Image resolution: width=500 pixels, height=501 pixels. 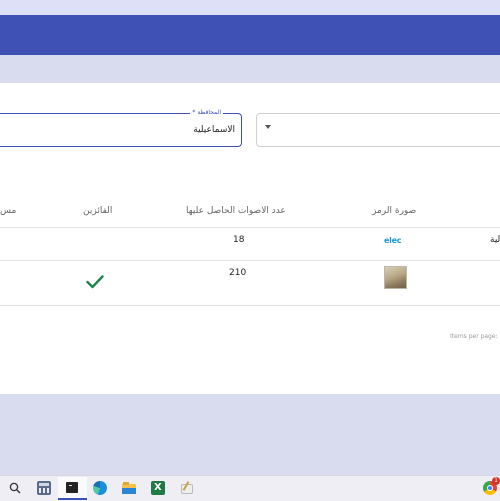 I want to click on winner-check-icon, so click(x=95, y=282).